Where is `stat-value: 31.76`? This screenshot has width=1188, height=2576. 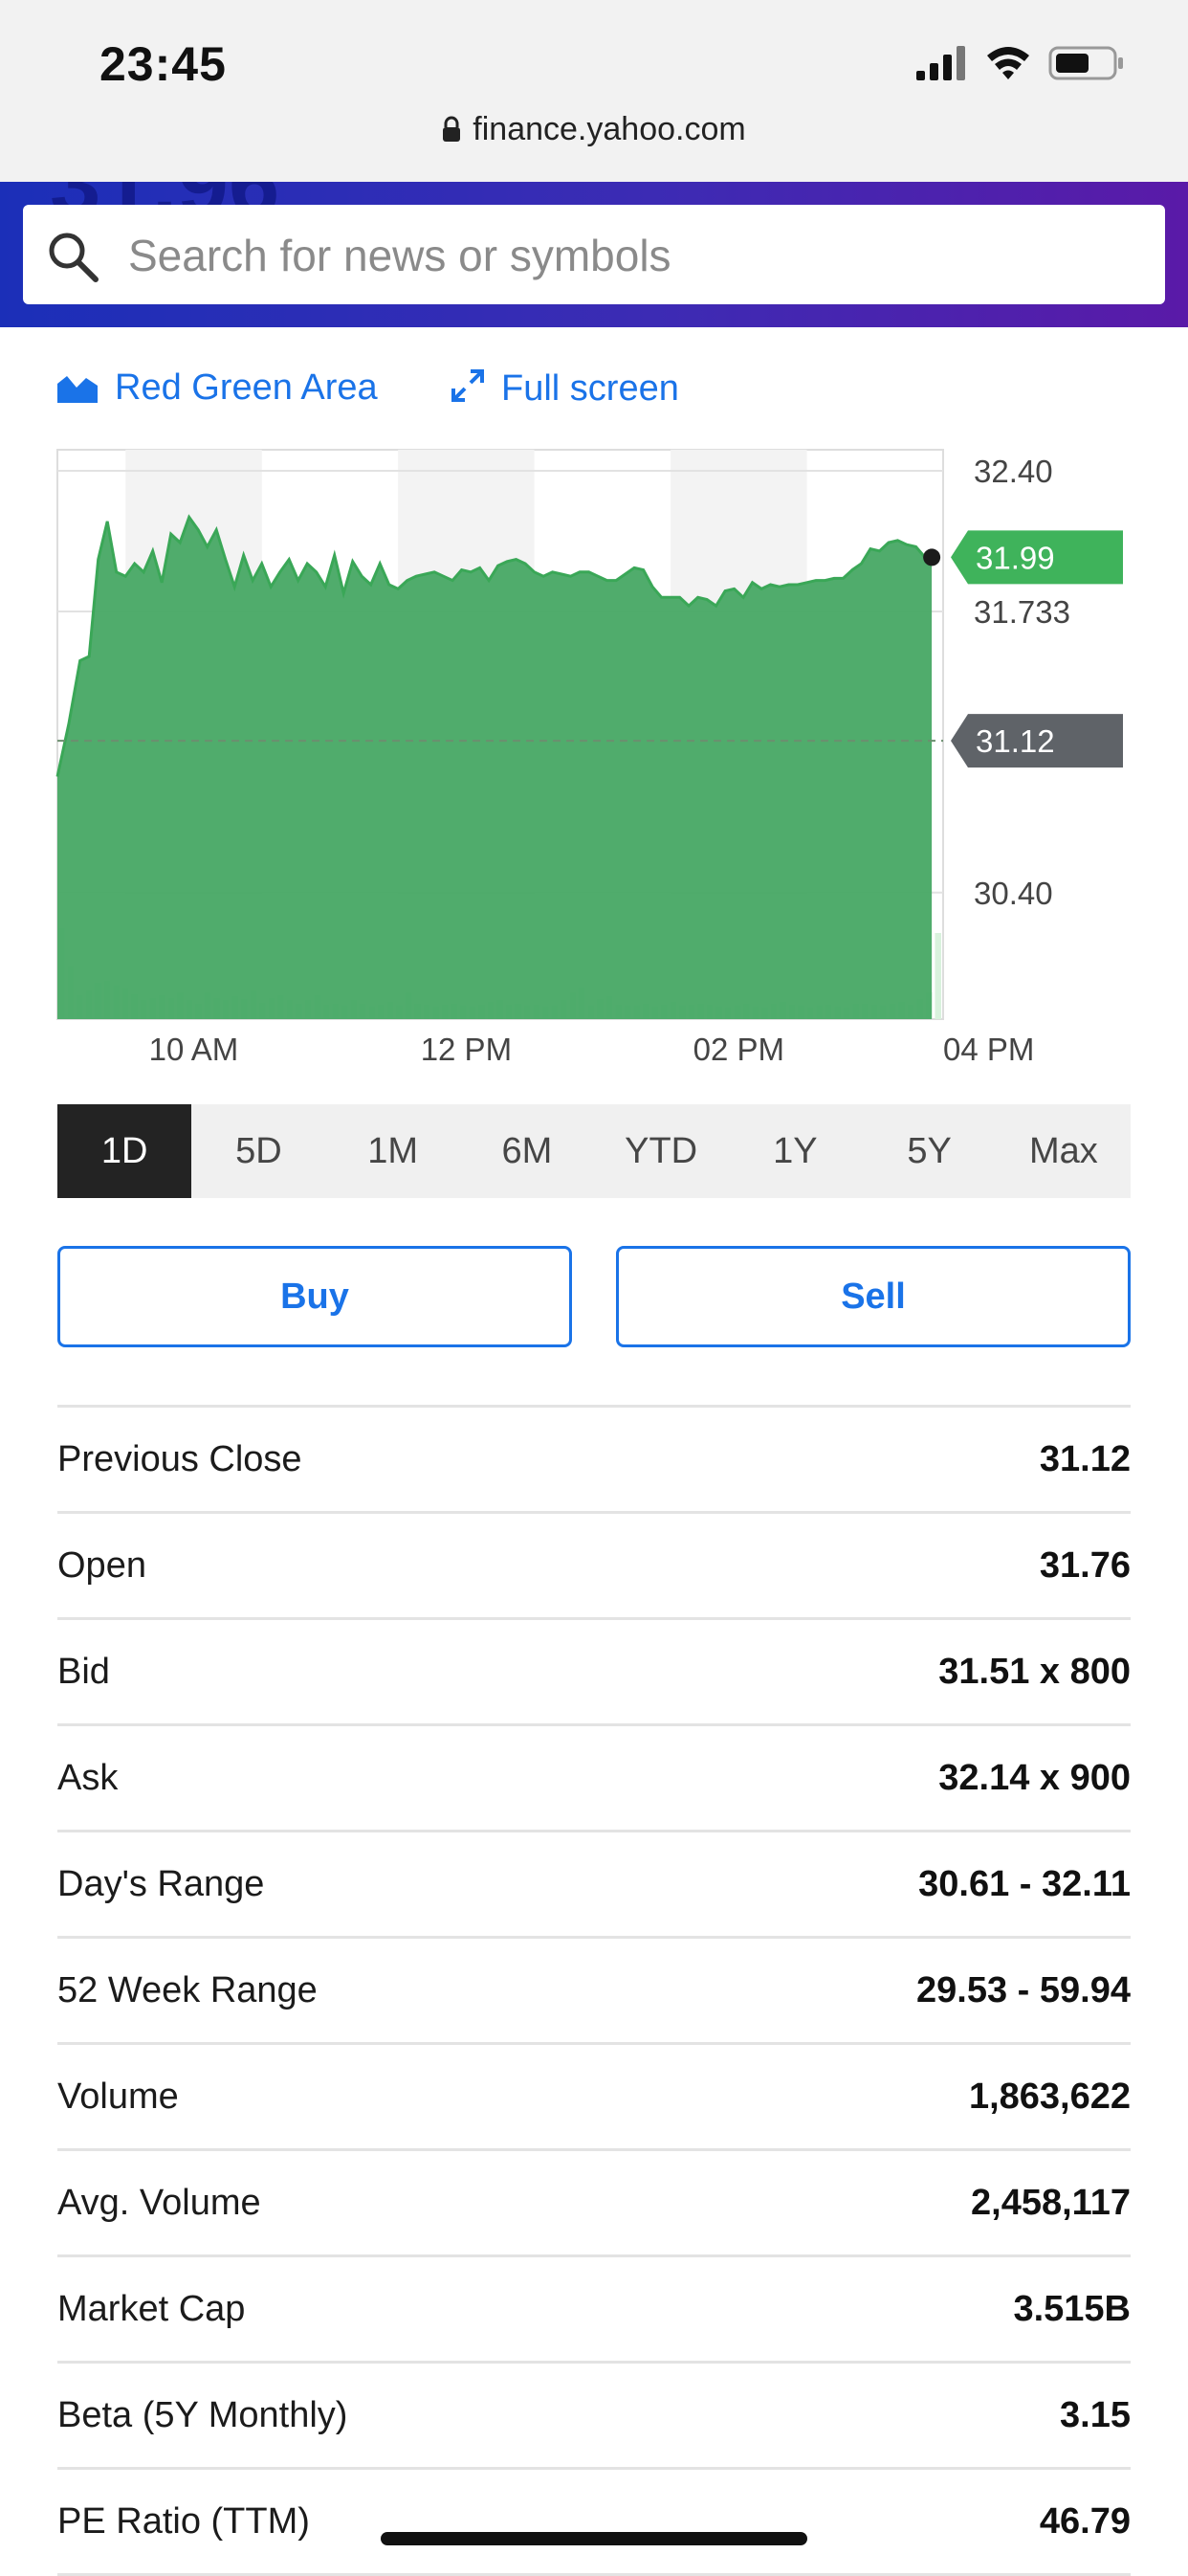
stat-value: 31.76 is located at coordinates (1085, 1565).